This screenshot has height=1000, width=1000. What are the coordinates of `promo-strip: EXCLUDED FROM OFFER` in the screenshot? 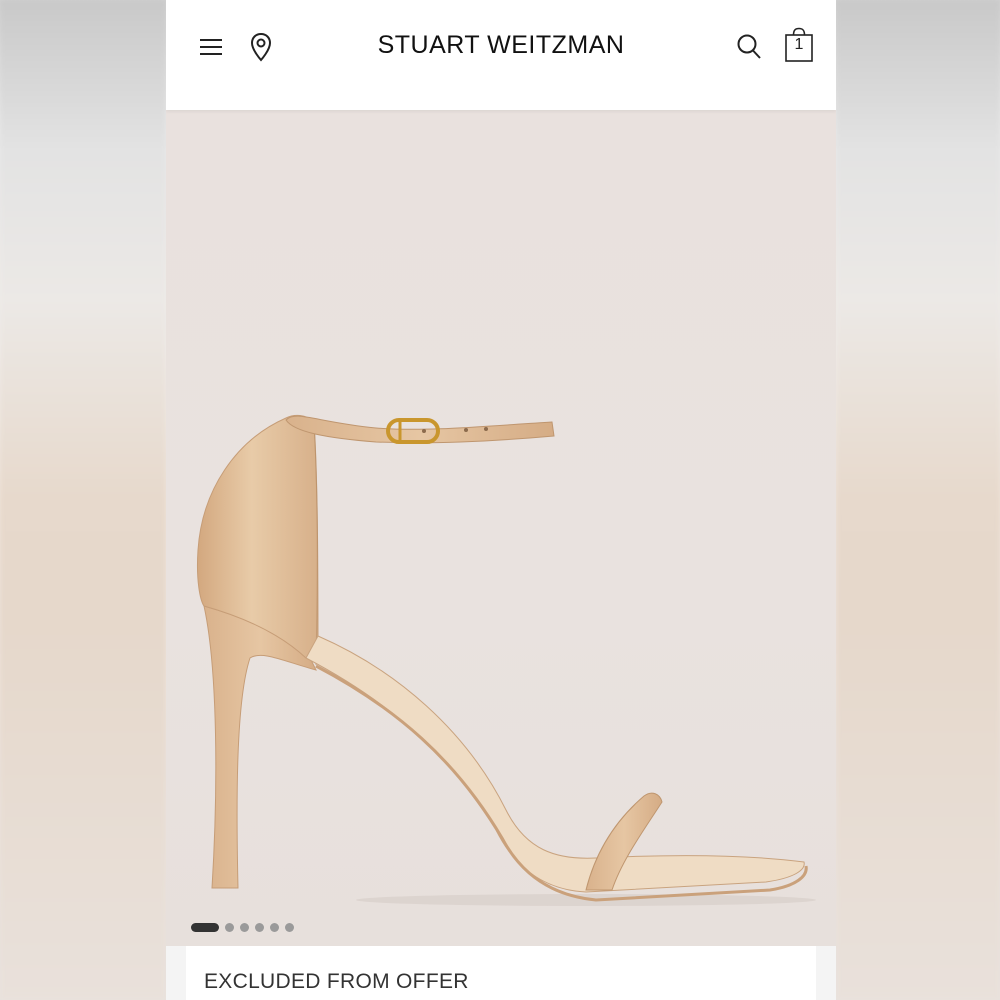 It's located at (501, 973).